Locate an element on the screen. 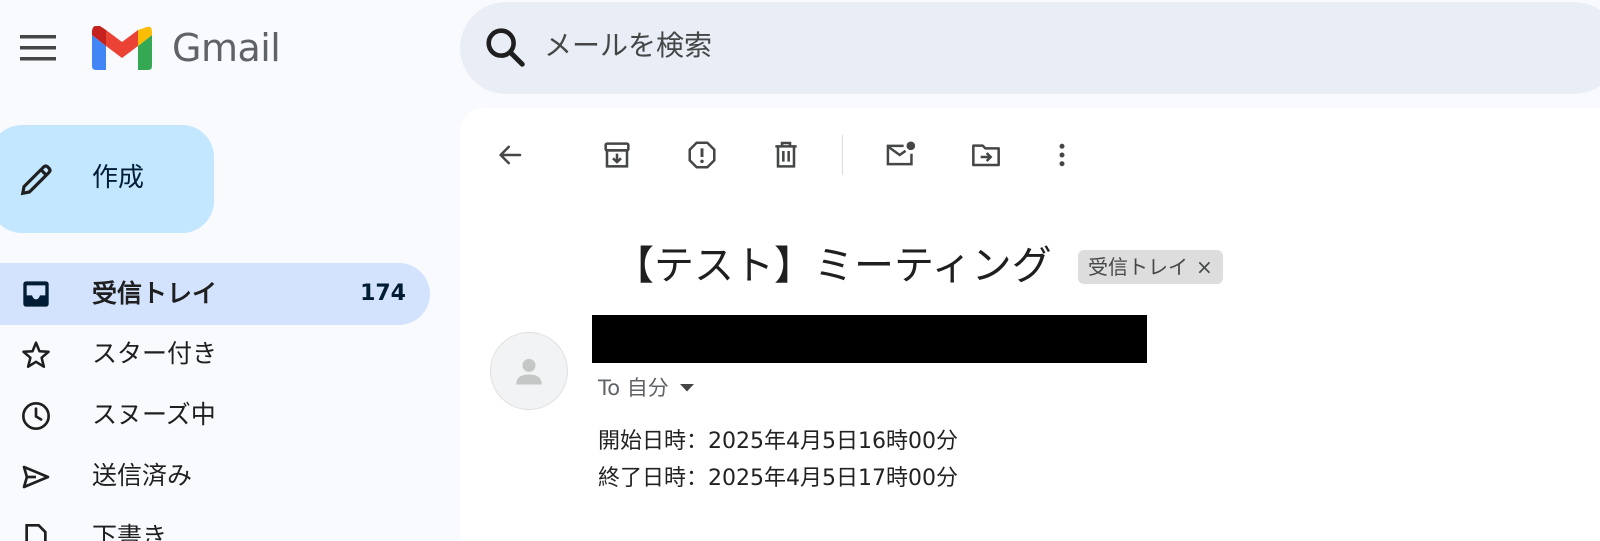 The width and height of the screenshot is (1600, 541). label-chip-inbox: 受信トレイ × is located at coordinates (1150, 267).